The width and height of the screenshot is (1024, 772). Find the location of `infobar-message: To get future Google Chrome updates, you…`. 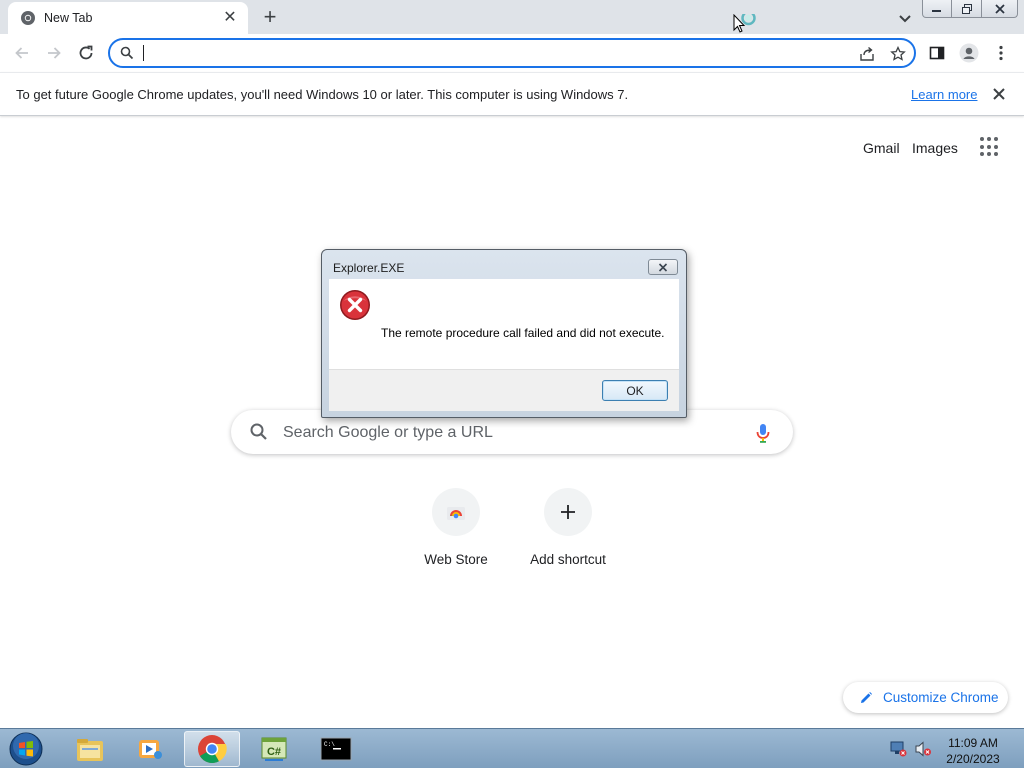

infobar-message: To get future Google Chrome updates, you… is located at coordinates (322, 94).